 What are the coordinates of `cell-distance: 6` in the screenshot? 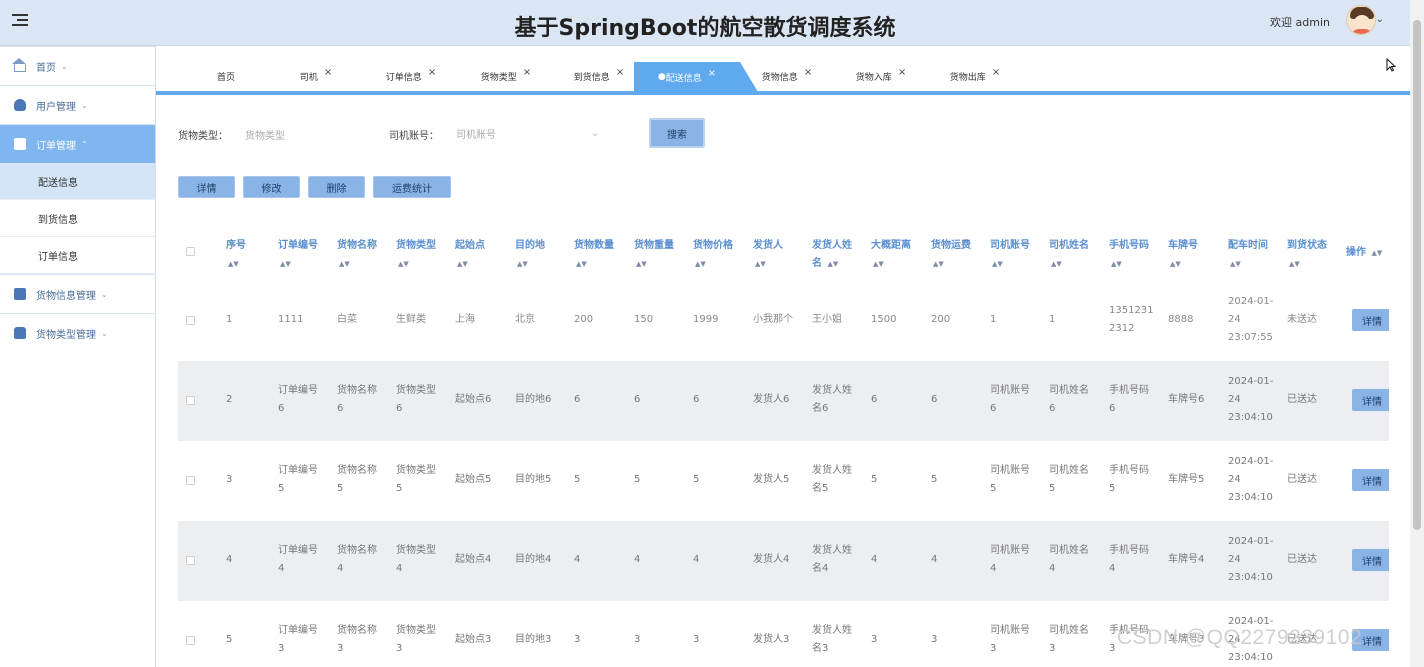 It's located at (874, 399).